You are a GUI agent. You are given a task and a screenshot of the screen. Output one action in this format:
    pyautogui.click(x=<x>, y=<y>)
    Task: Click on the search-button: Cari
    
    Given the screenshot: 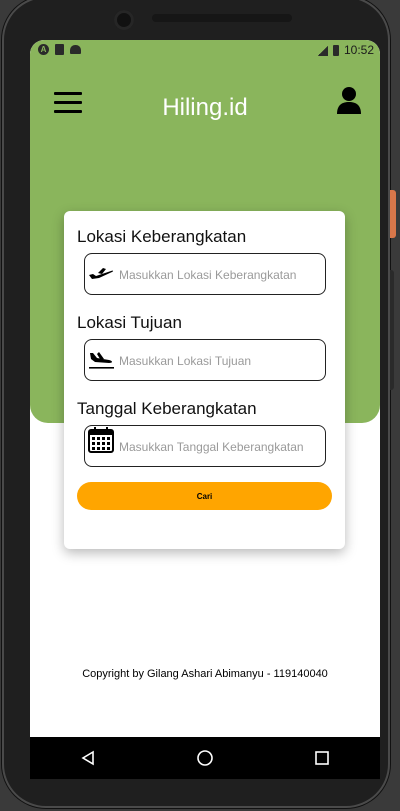 What is the action you would take?
    pyautogui.click(x=204, y=496)
    